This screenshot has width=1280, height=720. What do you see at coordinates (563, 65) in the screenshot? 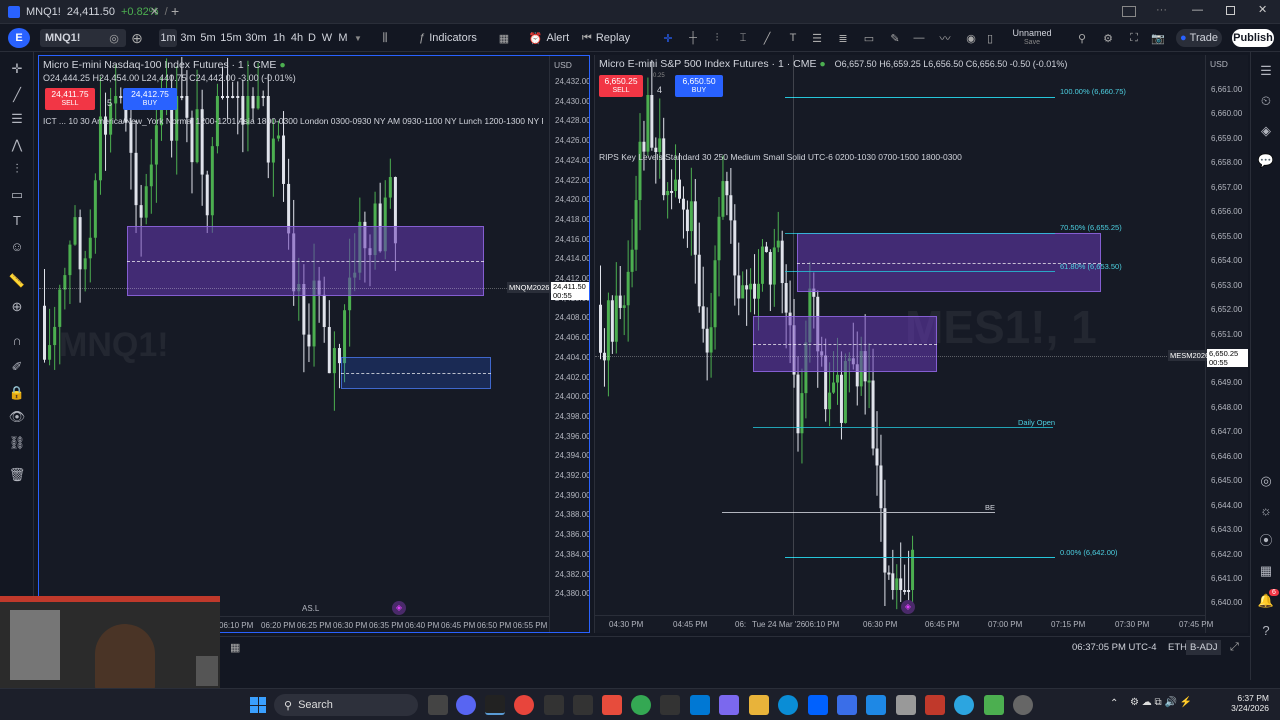
I see `currency-select: USD` at bounding box center [563, 65].